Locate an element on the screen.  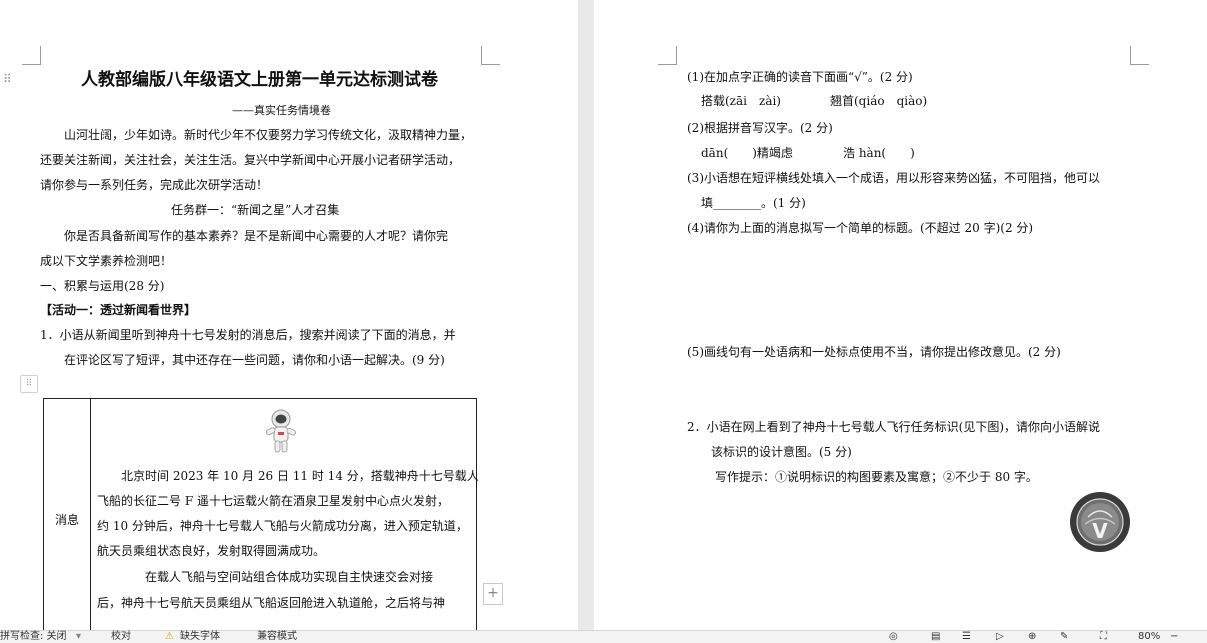
activity-heading: 【活动一：透过新闻看世界】 is located at coordinates (118, 310).